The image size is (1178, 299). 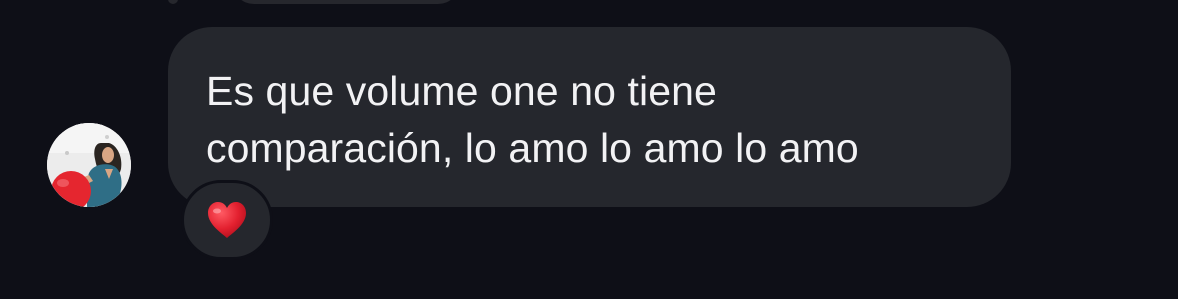 I want to click on previous-message-edge, so click(x=173, y=2).